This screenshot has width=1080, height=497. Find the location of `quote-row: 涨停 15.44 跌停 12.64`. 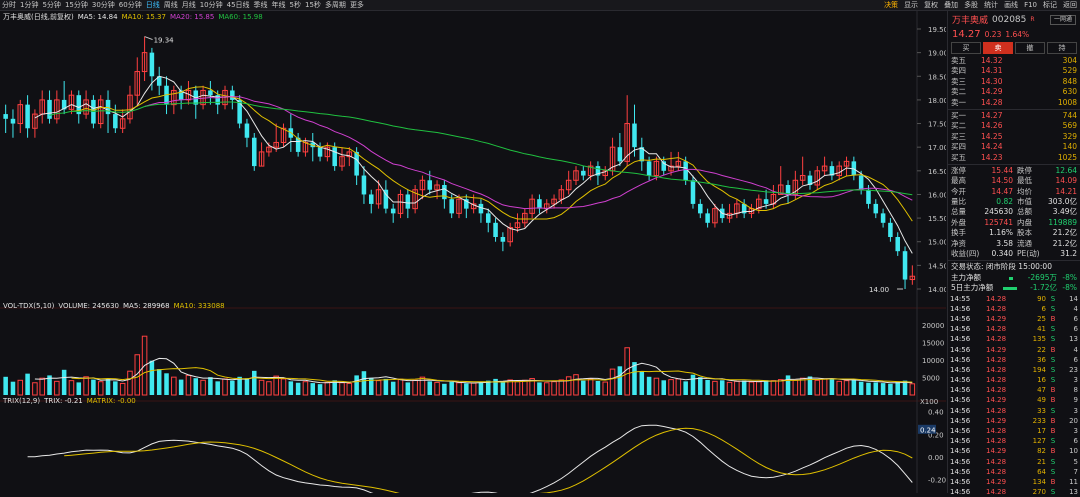

quote-row: 涨停 15.44 跌停 12.64 is located at coordinates (1014, 171).